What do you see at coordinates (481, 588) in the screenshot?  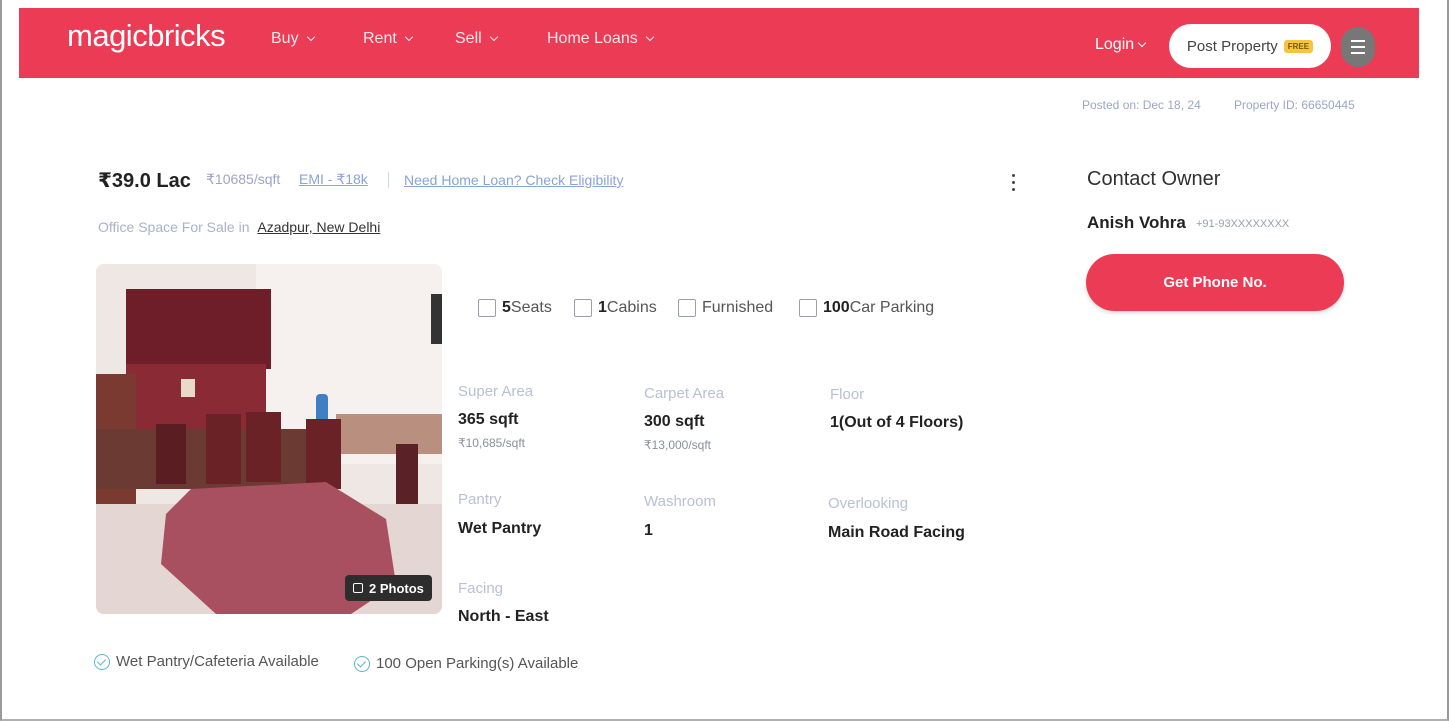 I see `facing-label: Facing` at bounding box center [481, 588].